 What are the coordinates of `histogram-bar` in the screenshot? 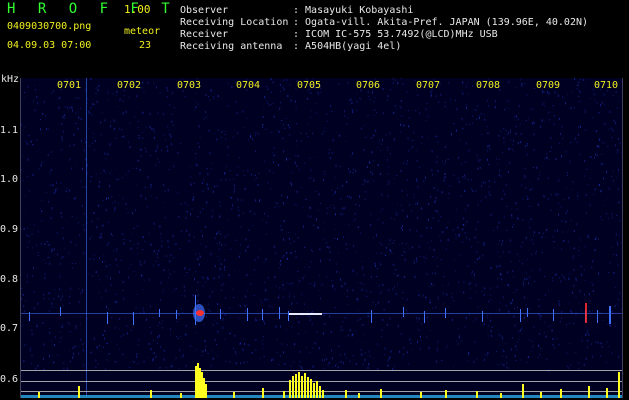 It's located at (523, 391).